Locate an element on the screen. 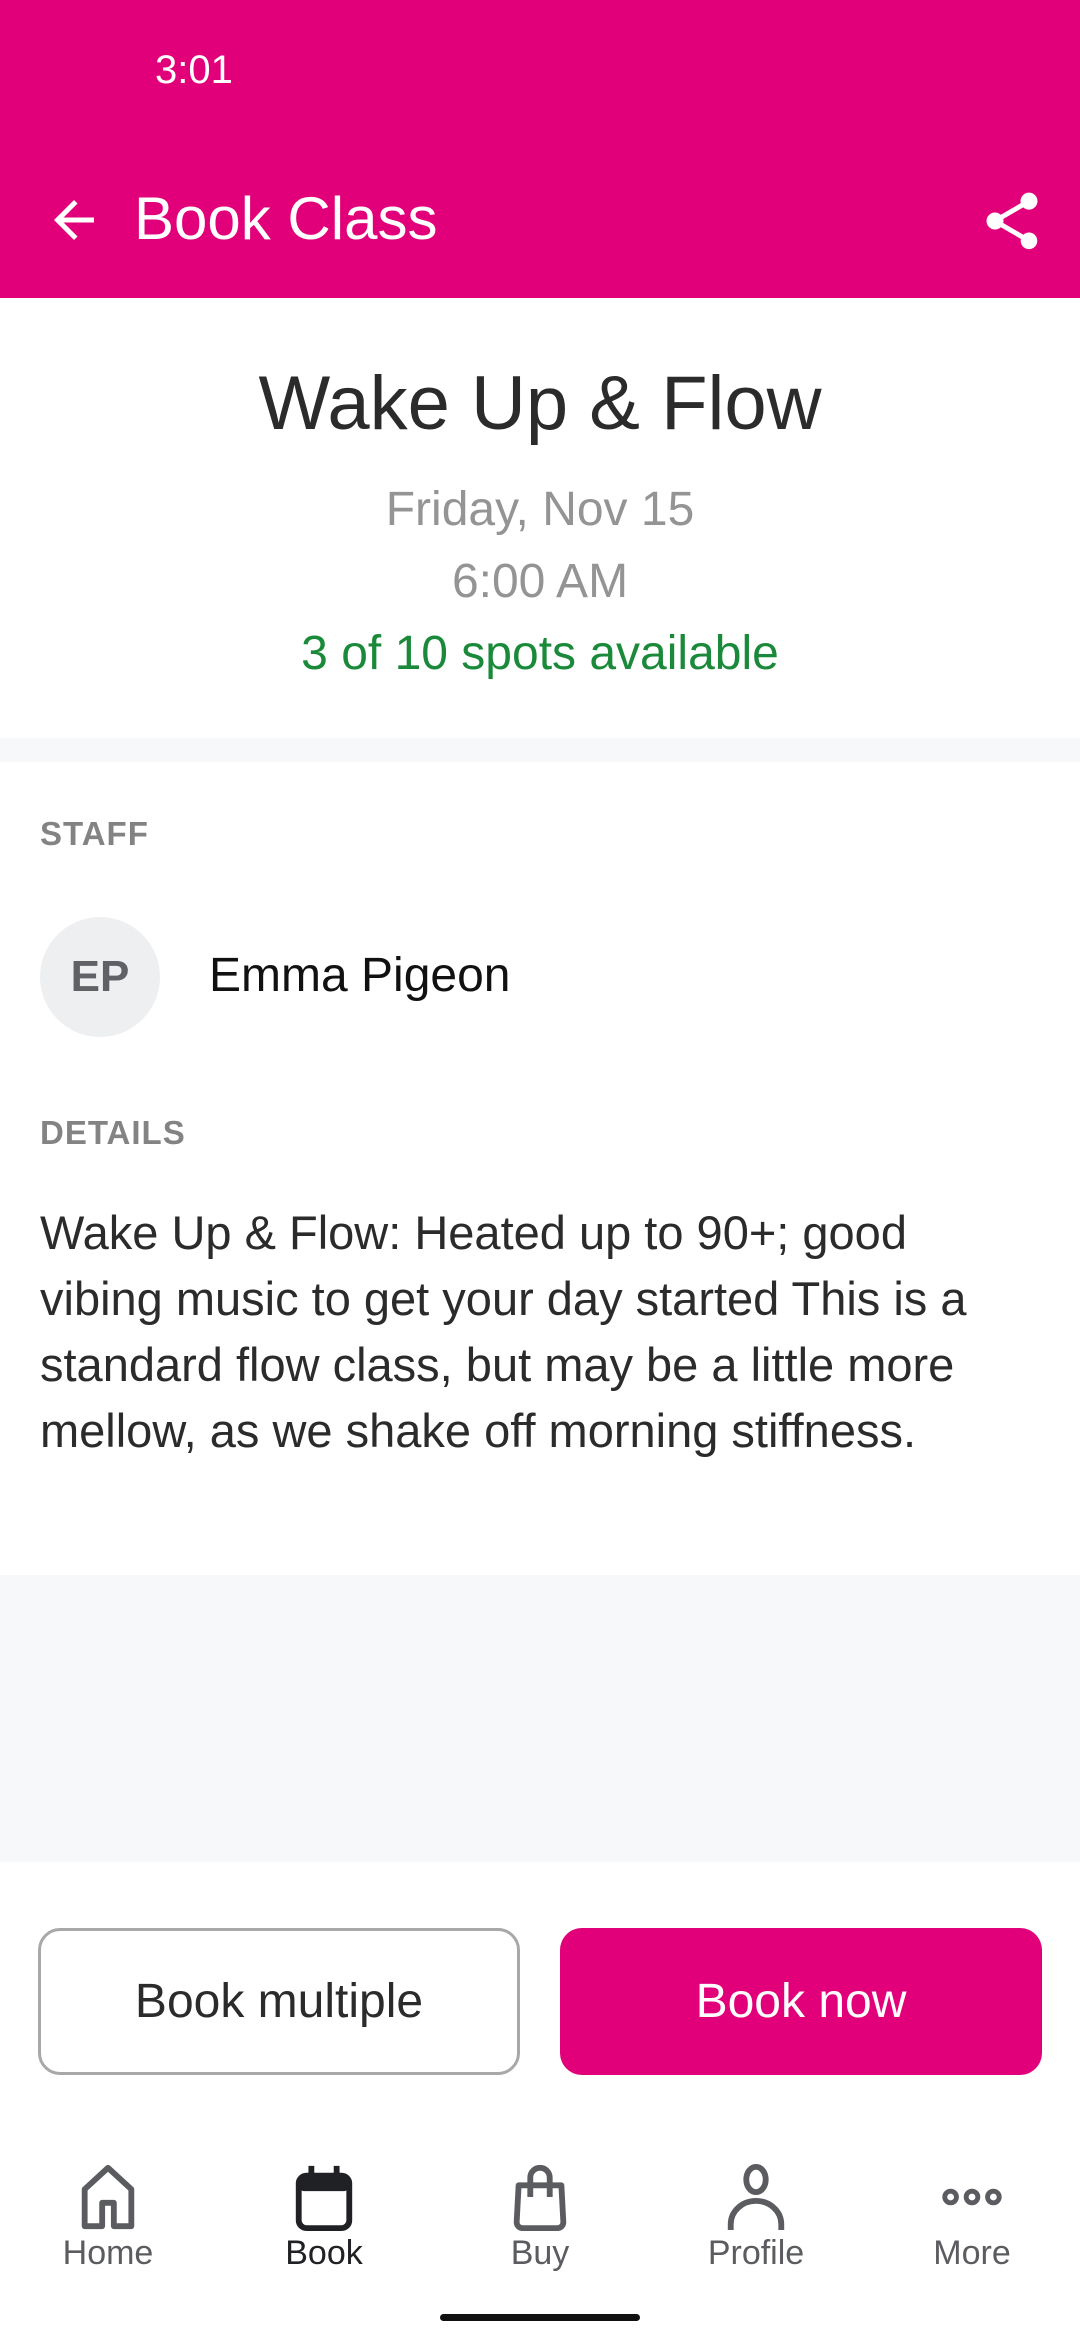 The height and width of the screenshot is (2340, 1080). status-time: 3:01 is located at coordinates (194, 70).